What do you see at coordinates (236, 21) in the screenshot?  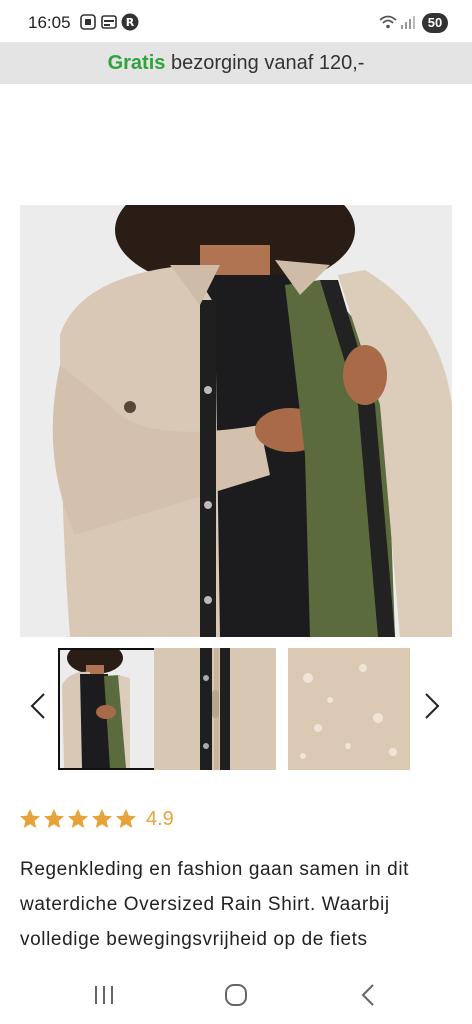 I see `status-bar: 16:05 R 50` at bounding box center [236, 21].